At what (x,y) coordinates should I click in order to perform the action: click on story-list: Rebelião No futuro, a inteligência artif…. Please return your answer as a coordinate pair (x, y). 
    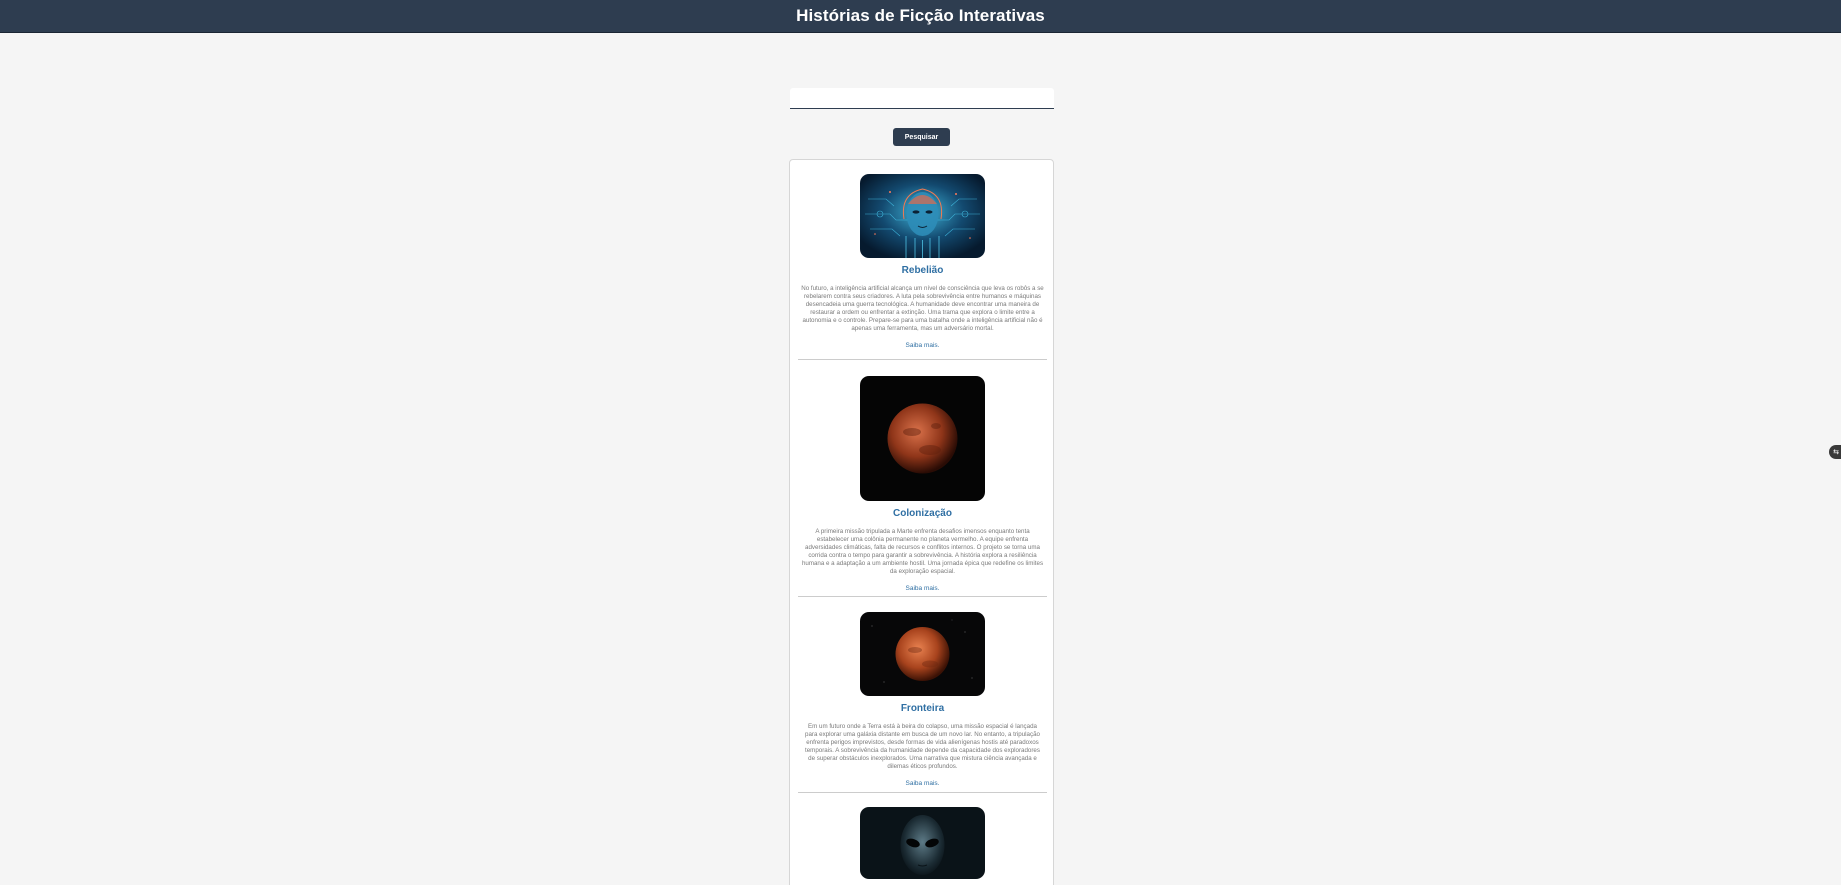
    Looking at the image, I should click on (921, 522).